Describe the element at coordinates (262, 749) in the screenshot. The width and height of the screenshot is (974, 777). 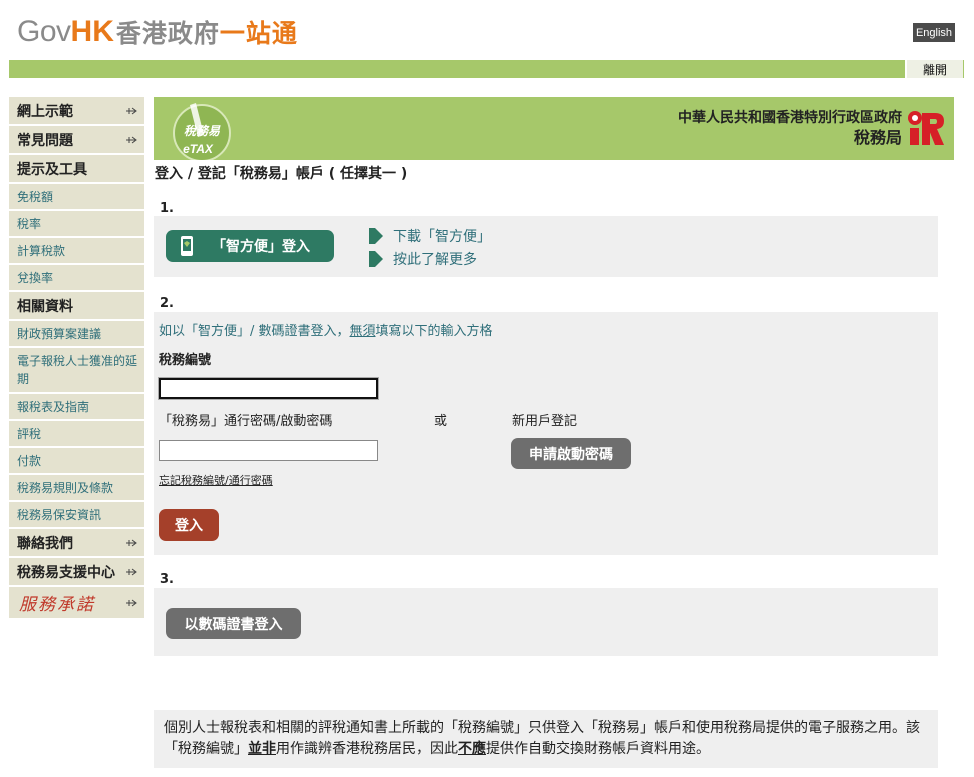
I see `notice-emphasis1: 並非` at that location.